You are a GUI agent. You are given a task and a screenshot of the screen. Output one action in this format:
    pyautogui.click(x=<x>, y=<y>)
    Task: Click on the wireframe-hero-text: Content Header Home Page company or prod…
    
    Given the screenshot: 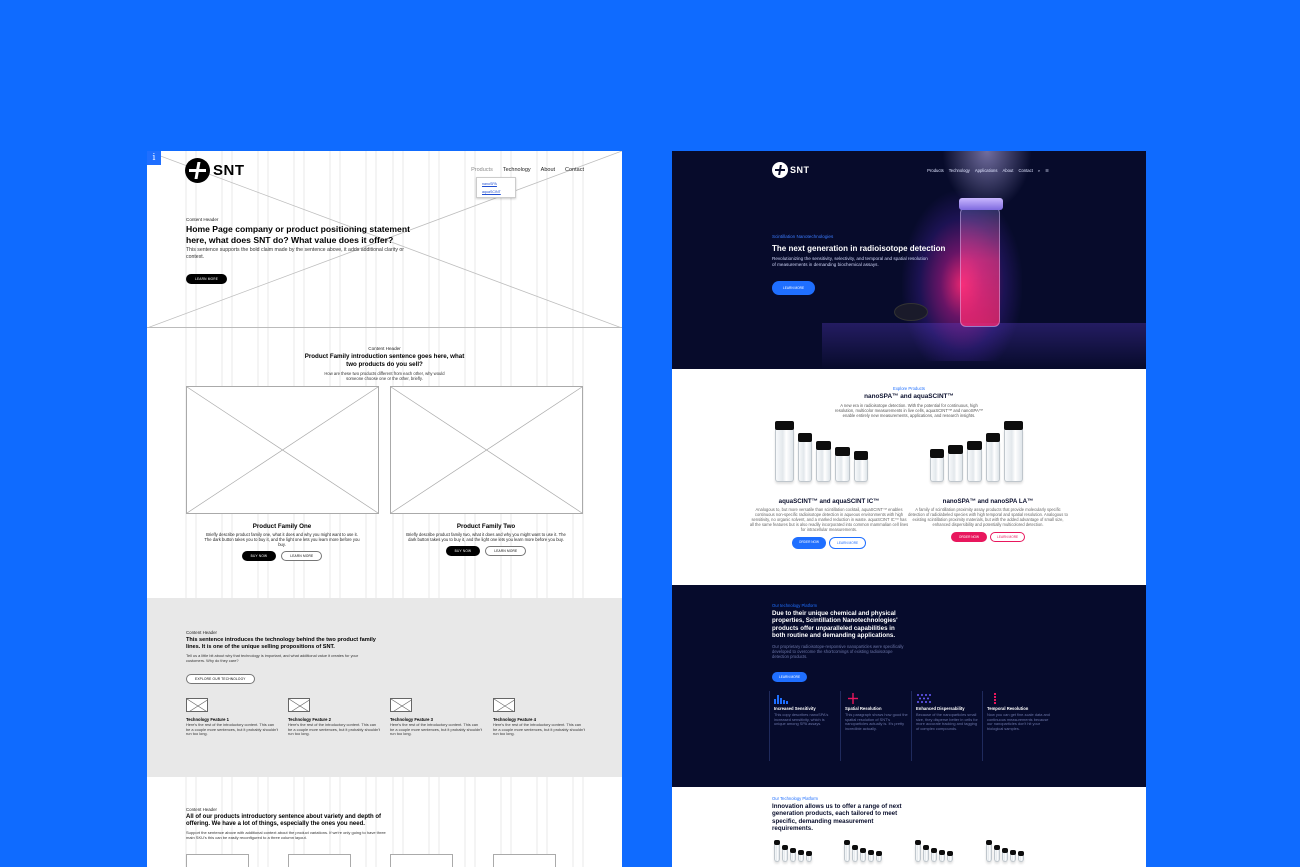 What is the action you would take?
    pyautogui.click(x=301, y=251)
    